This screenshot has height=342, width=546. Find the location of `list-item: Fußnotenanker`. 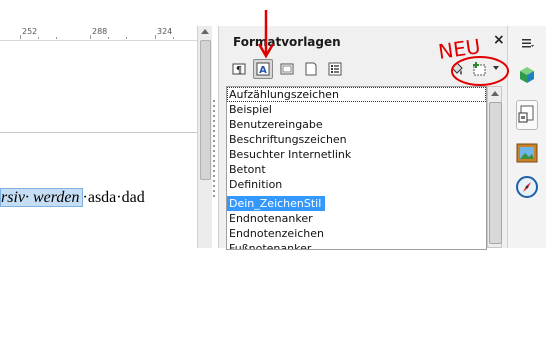

list-item: Fußnotenanker is located at coordinates (356, 245).